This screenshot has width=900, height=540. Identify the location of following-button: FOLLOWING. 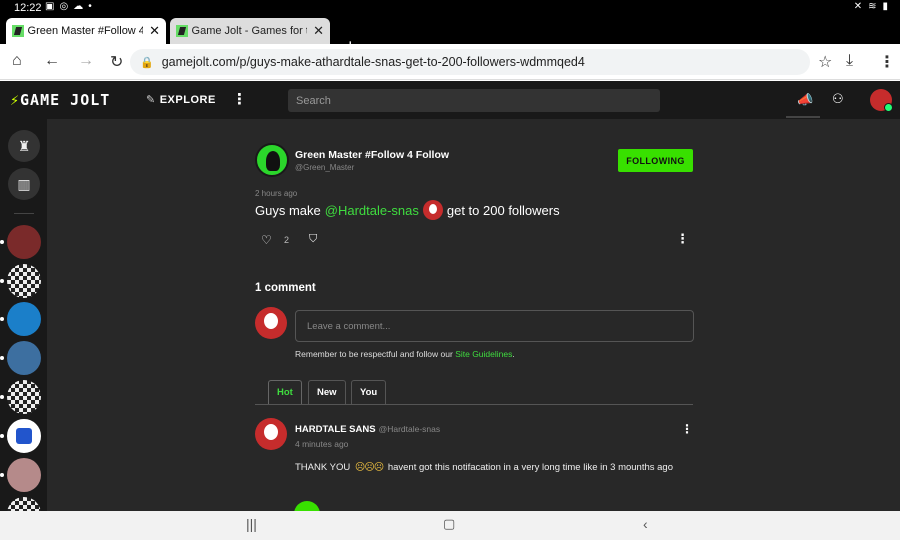
(655, 160).